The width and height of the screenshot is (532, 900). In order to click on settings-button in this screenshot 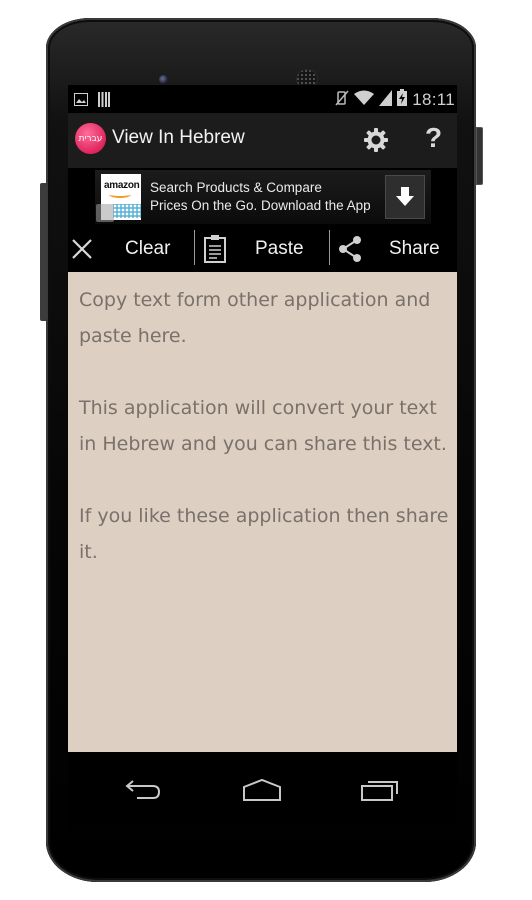, I will do `click(376, 140)`.